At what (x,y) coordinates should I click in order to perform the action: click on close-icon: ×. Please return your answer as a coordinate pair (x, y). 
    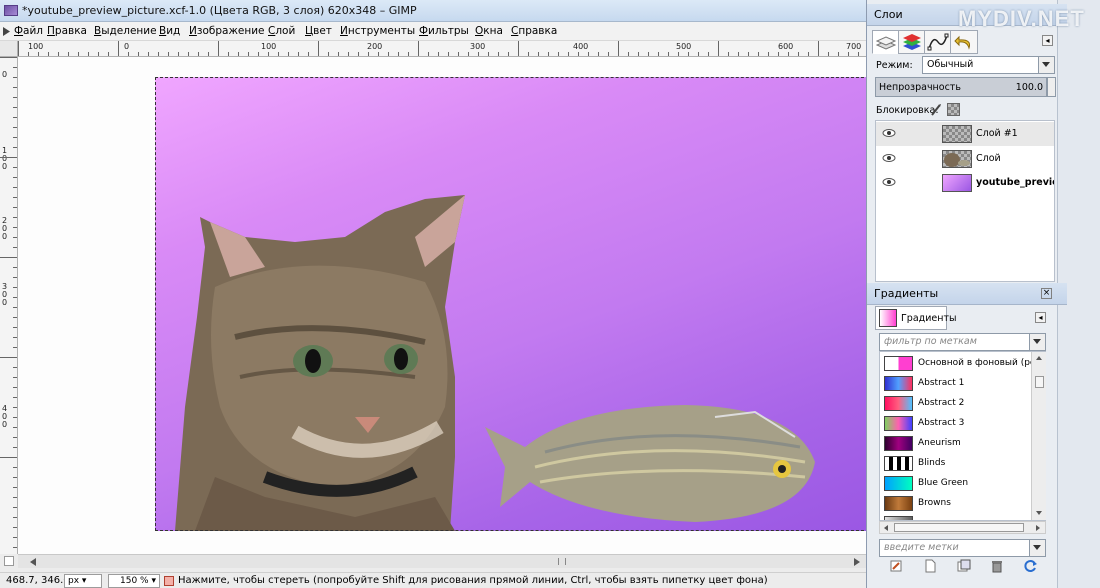
    Looking at the image, I should click on (1046, 293).